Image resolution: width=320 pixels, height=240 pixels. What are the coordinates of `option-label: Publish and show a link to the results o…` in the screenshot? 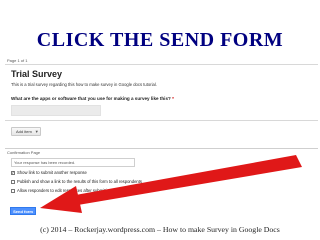 It's located at (79, 181).